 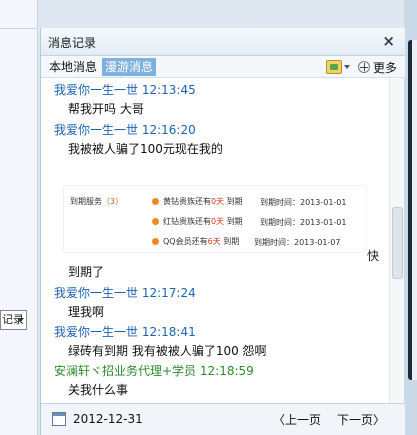 What do you see at coordinates (168, 332) in the screenshot?
I see `message-time: 12:18:41` at bounding box center [168, 332].